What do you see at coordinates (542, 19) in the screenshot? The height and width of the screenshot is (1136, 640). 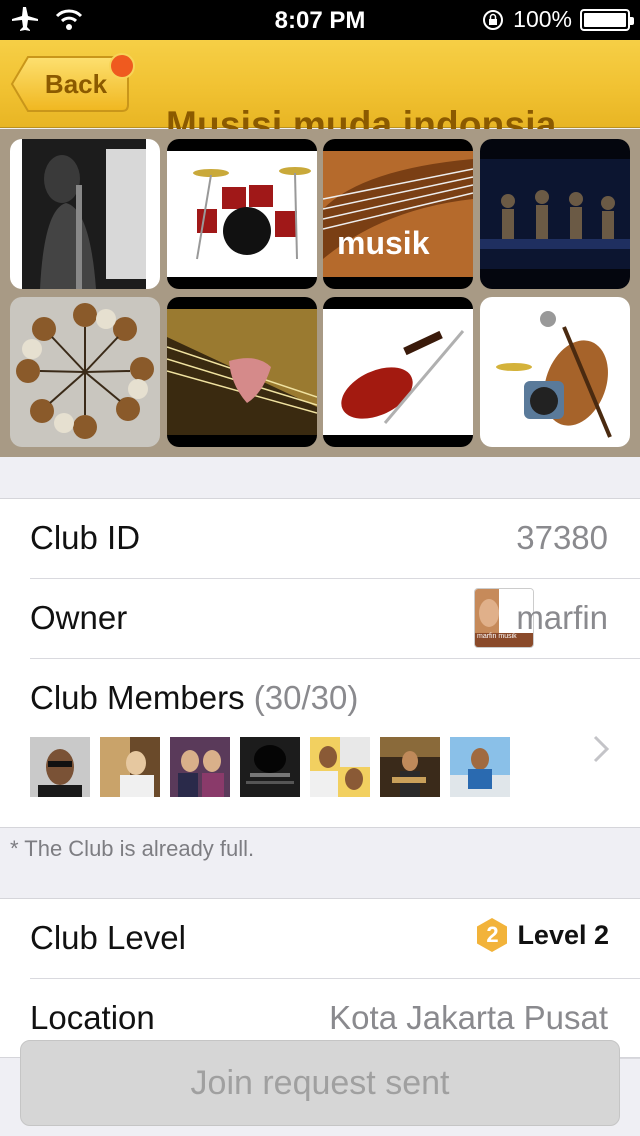 I see `battery-percent: 100%` at bounding box center [542, 19].